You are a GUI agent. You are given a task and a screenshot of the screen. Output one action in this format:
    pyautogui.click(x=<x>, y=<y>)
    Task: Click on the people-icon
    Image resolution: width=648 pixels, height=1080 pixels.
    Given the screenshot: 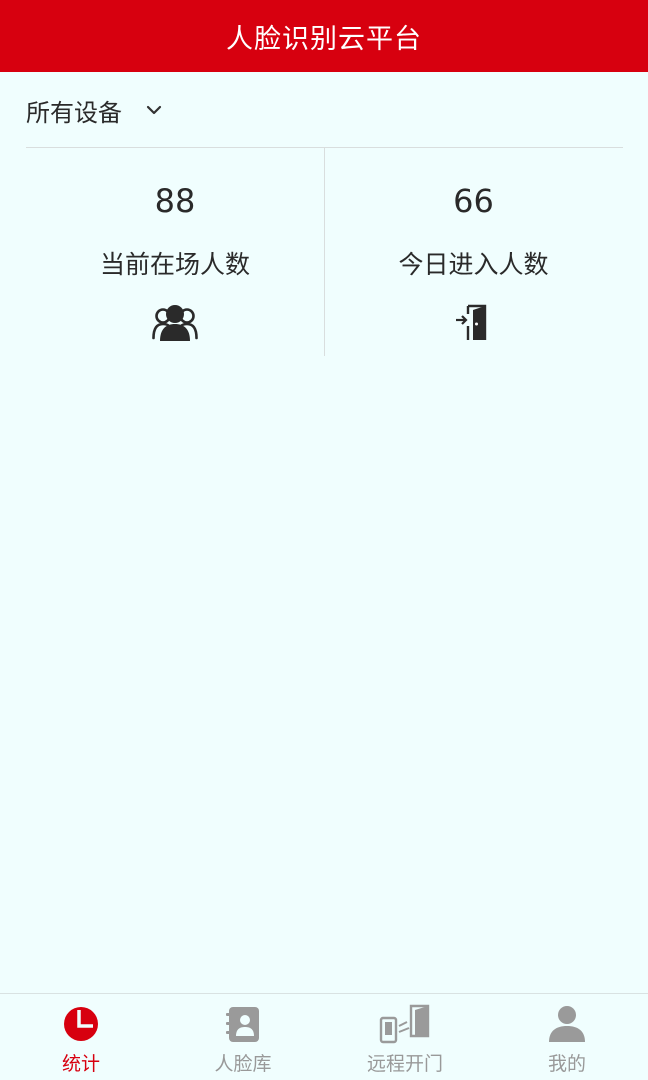 What is the action you would take?
    pyautogui.click(x=175, y=322)
    